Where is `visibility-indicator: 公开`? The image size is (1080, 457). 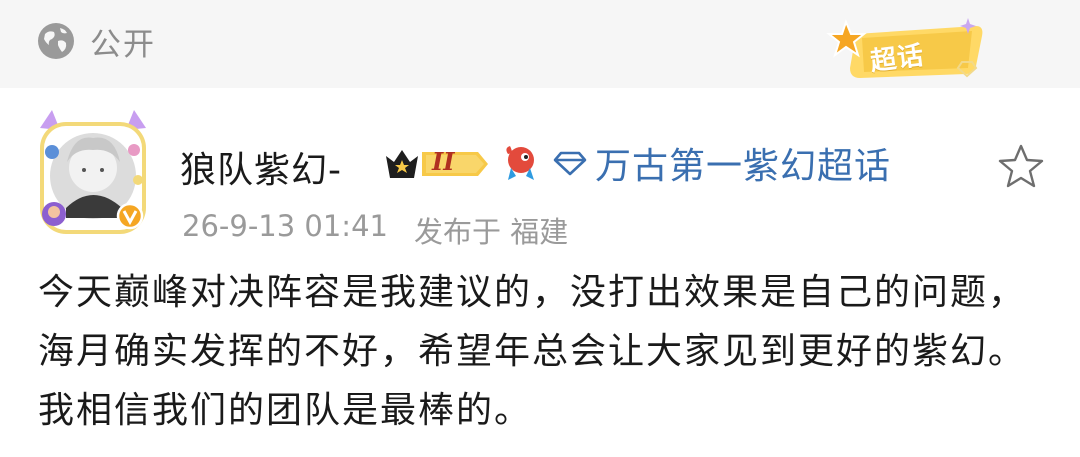
visibility-indicator: 公开 is located at coordinates (96, 41).